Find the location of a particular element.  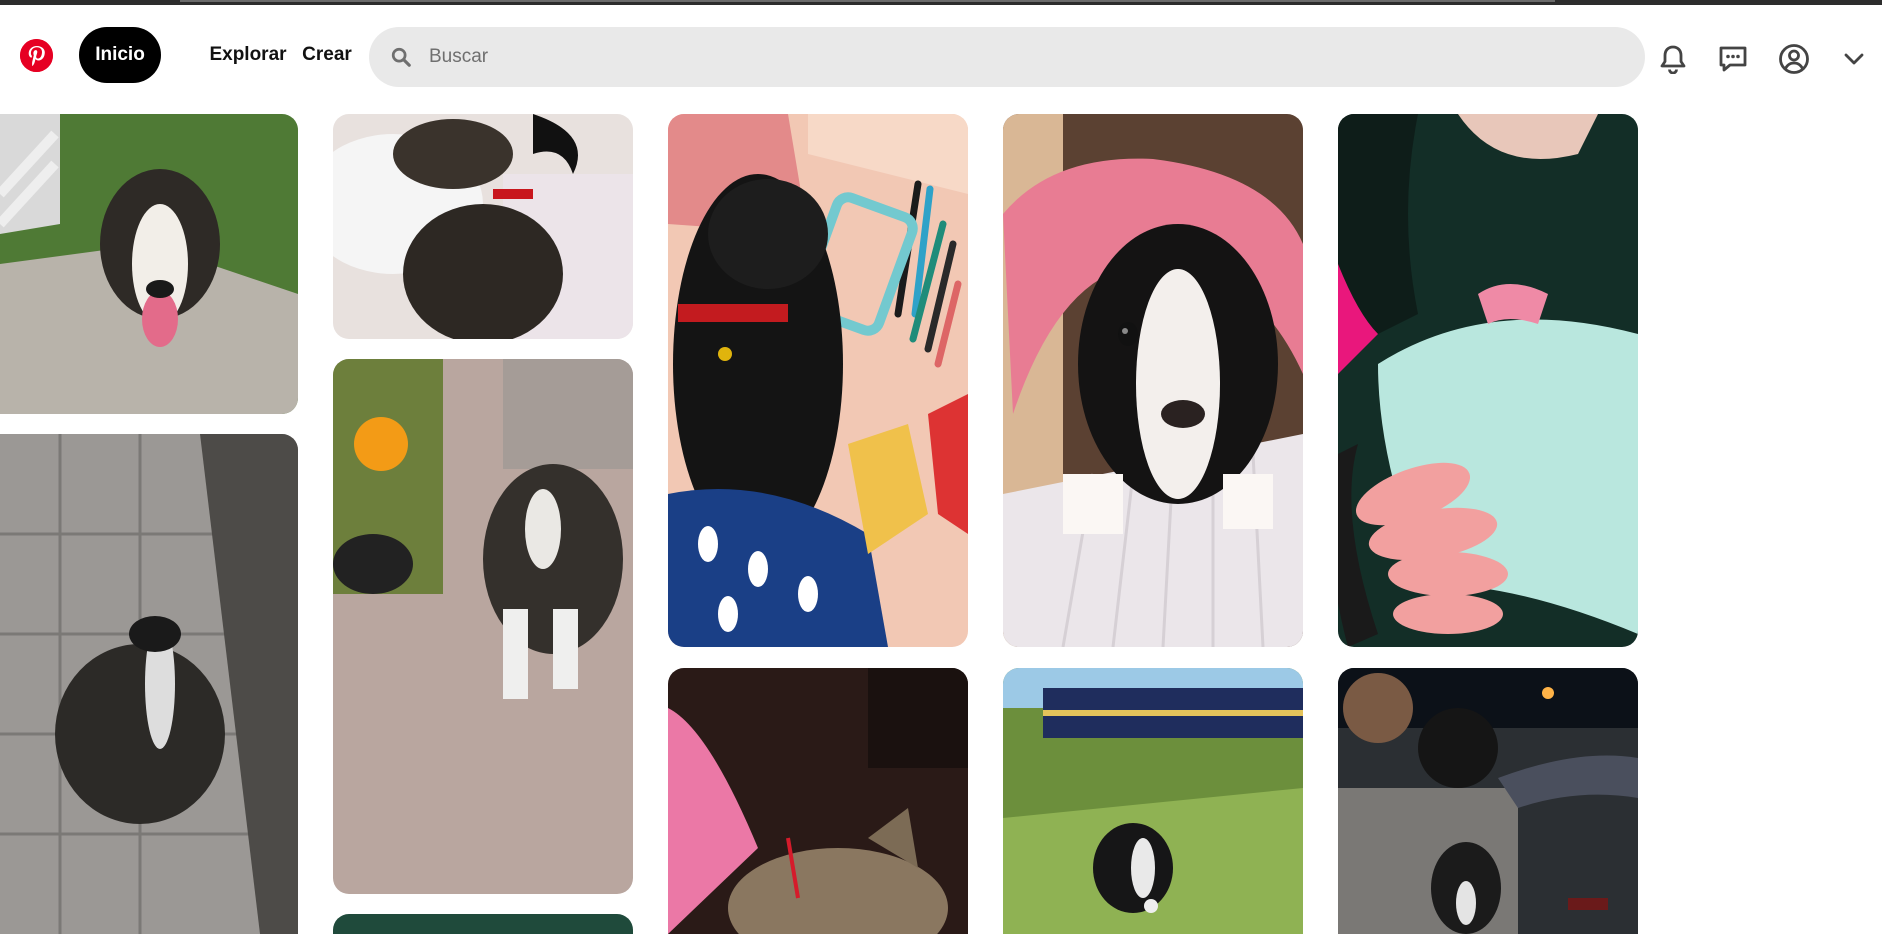

pin-puppy-at-night is located at coordinates (1488, 801).